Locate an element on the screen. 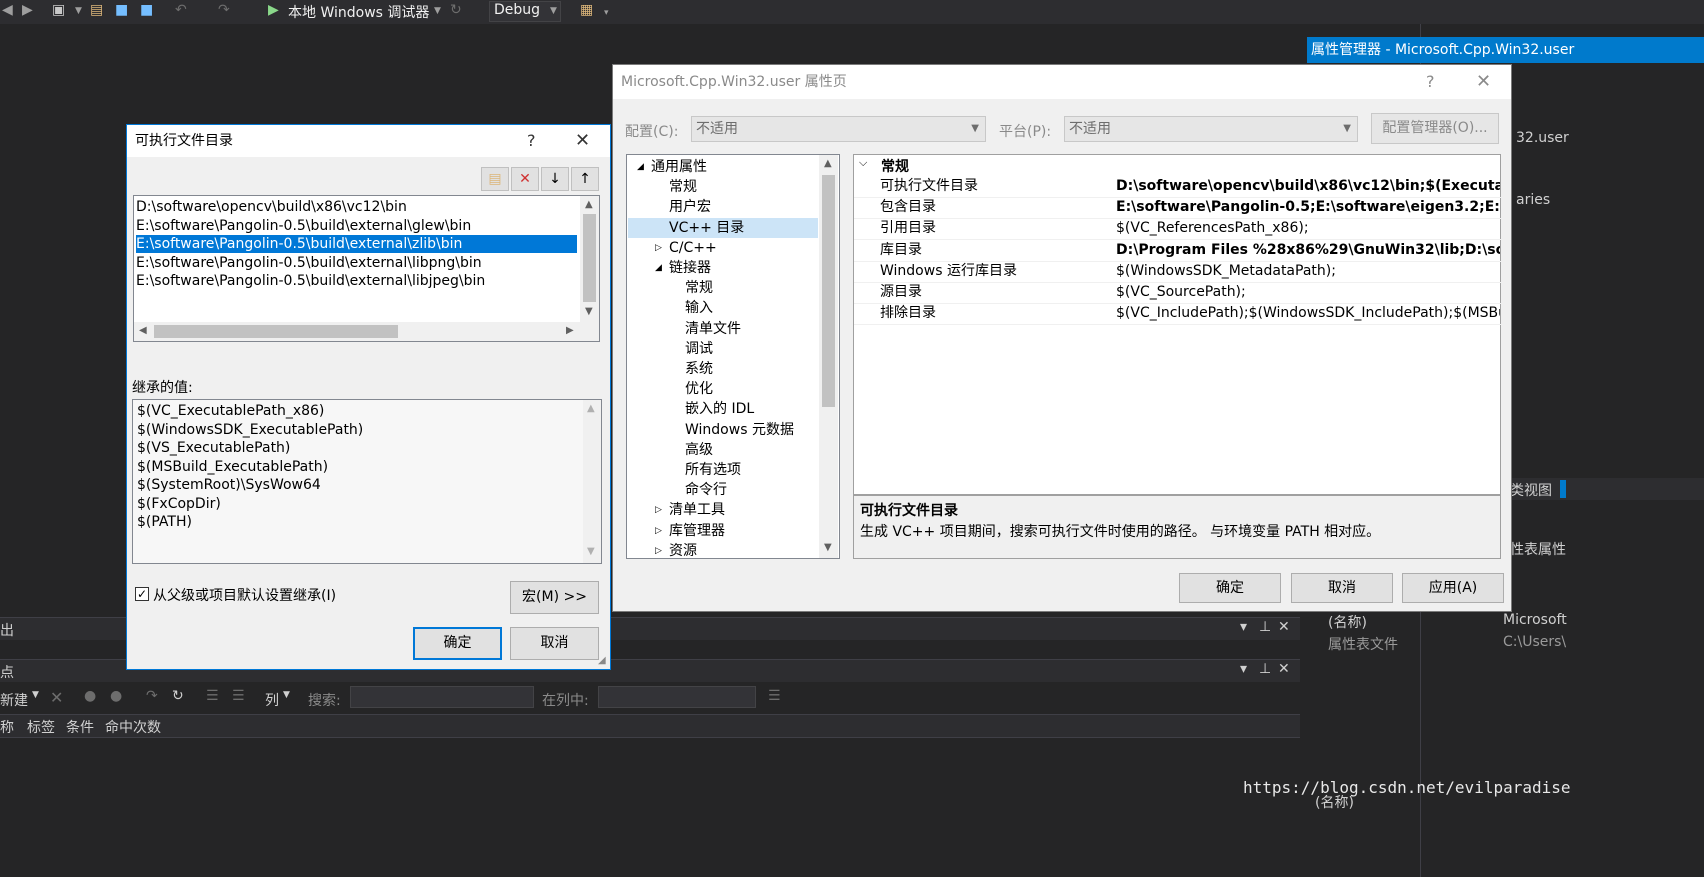  tree-item: 优化 is located at coordinates (699, 389).